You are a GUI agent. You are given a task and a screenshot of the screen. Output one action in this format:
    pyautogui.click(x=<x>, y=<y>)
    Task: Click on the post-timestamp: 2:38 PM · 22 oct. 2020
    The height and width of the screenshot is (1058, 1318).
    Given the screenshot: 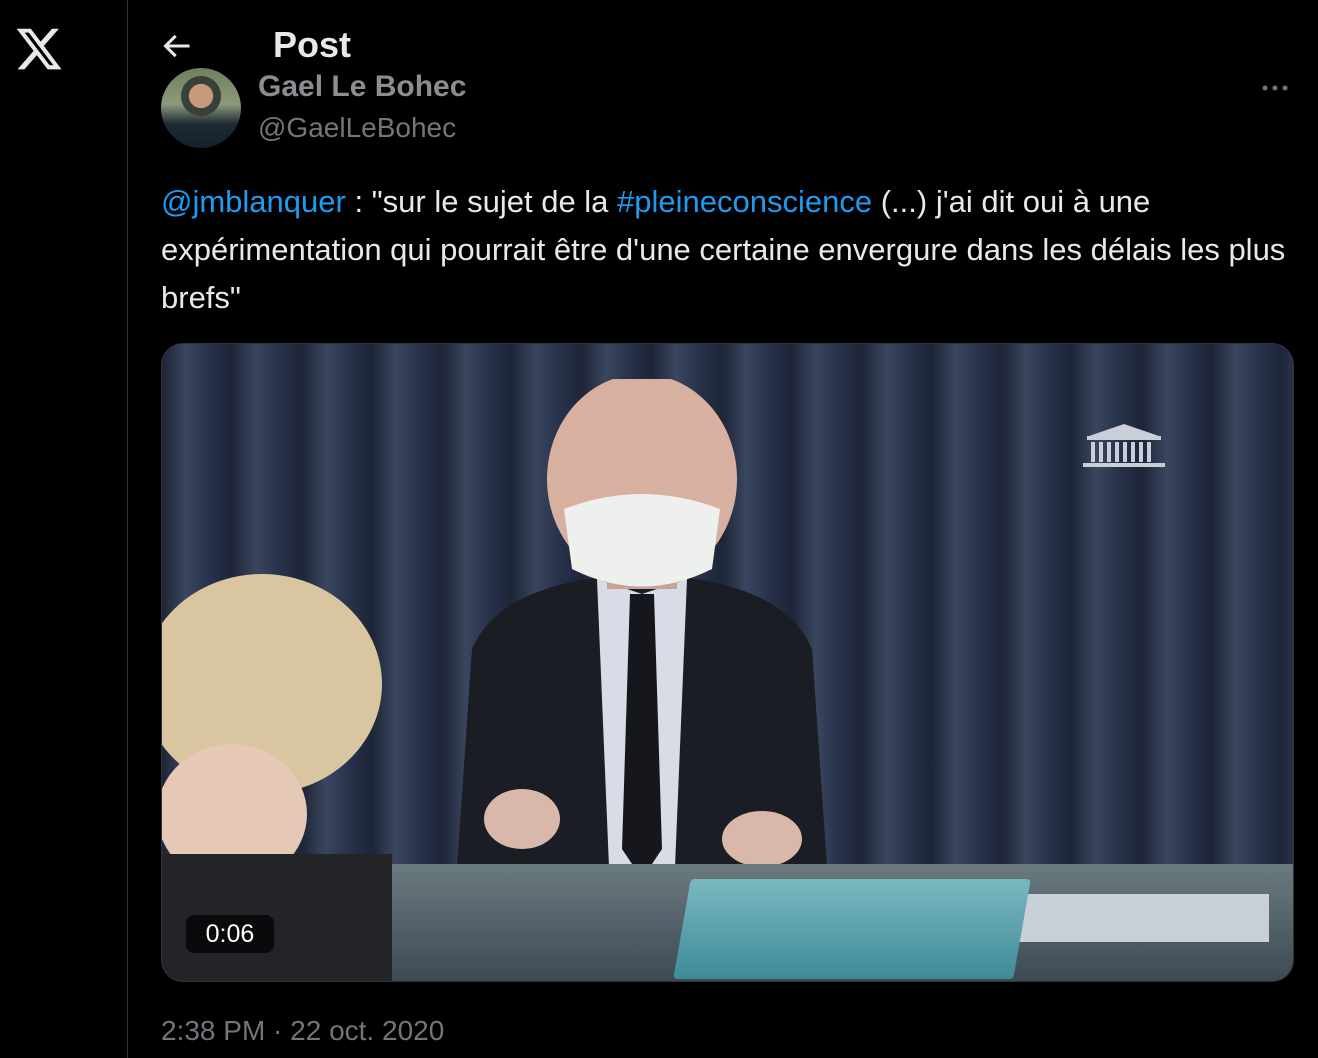 What is the action you would take?
    pyautogui.click(x=302, y=1031)
    